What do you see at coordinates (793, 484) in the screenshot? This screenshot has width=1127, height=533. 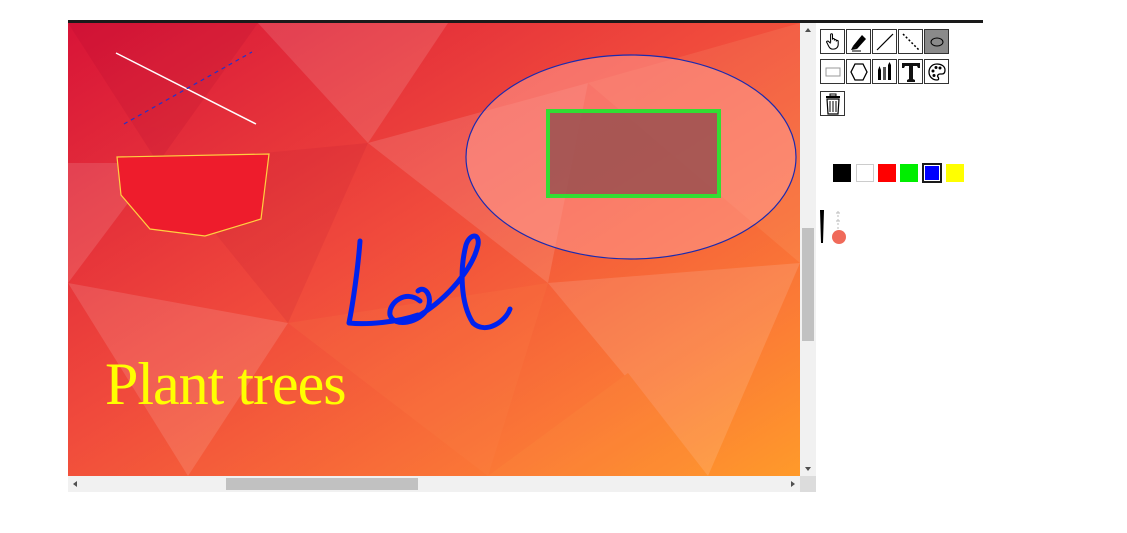 I see `scroll-right-icon` at bounding box center [793, 484].